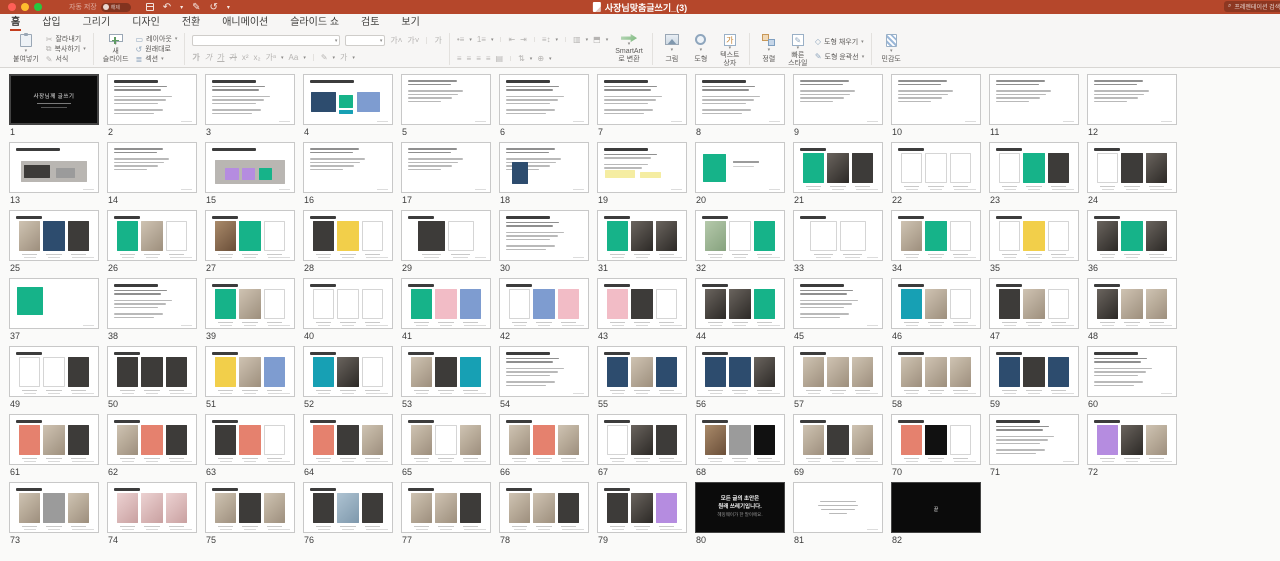  What do you see at coordinates (54, 99) in the screenshot?
I see `slide-thumbnail: 사장님께 글쓰기` at bounding box center [54, 99].